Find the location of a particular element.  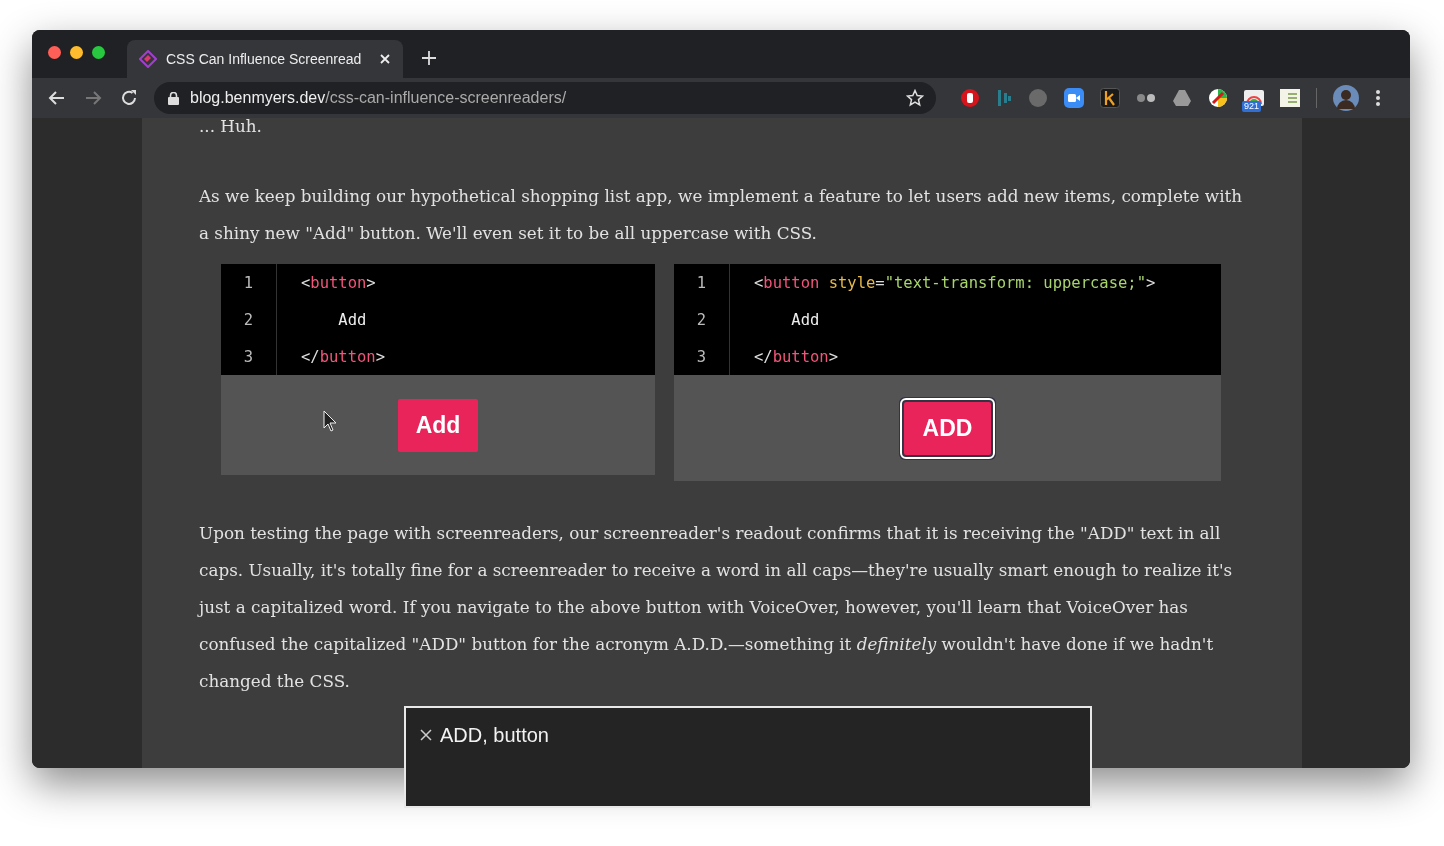

caption-text: ADD, button is located at coordinates (494, 735).